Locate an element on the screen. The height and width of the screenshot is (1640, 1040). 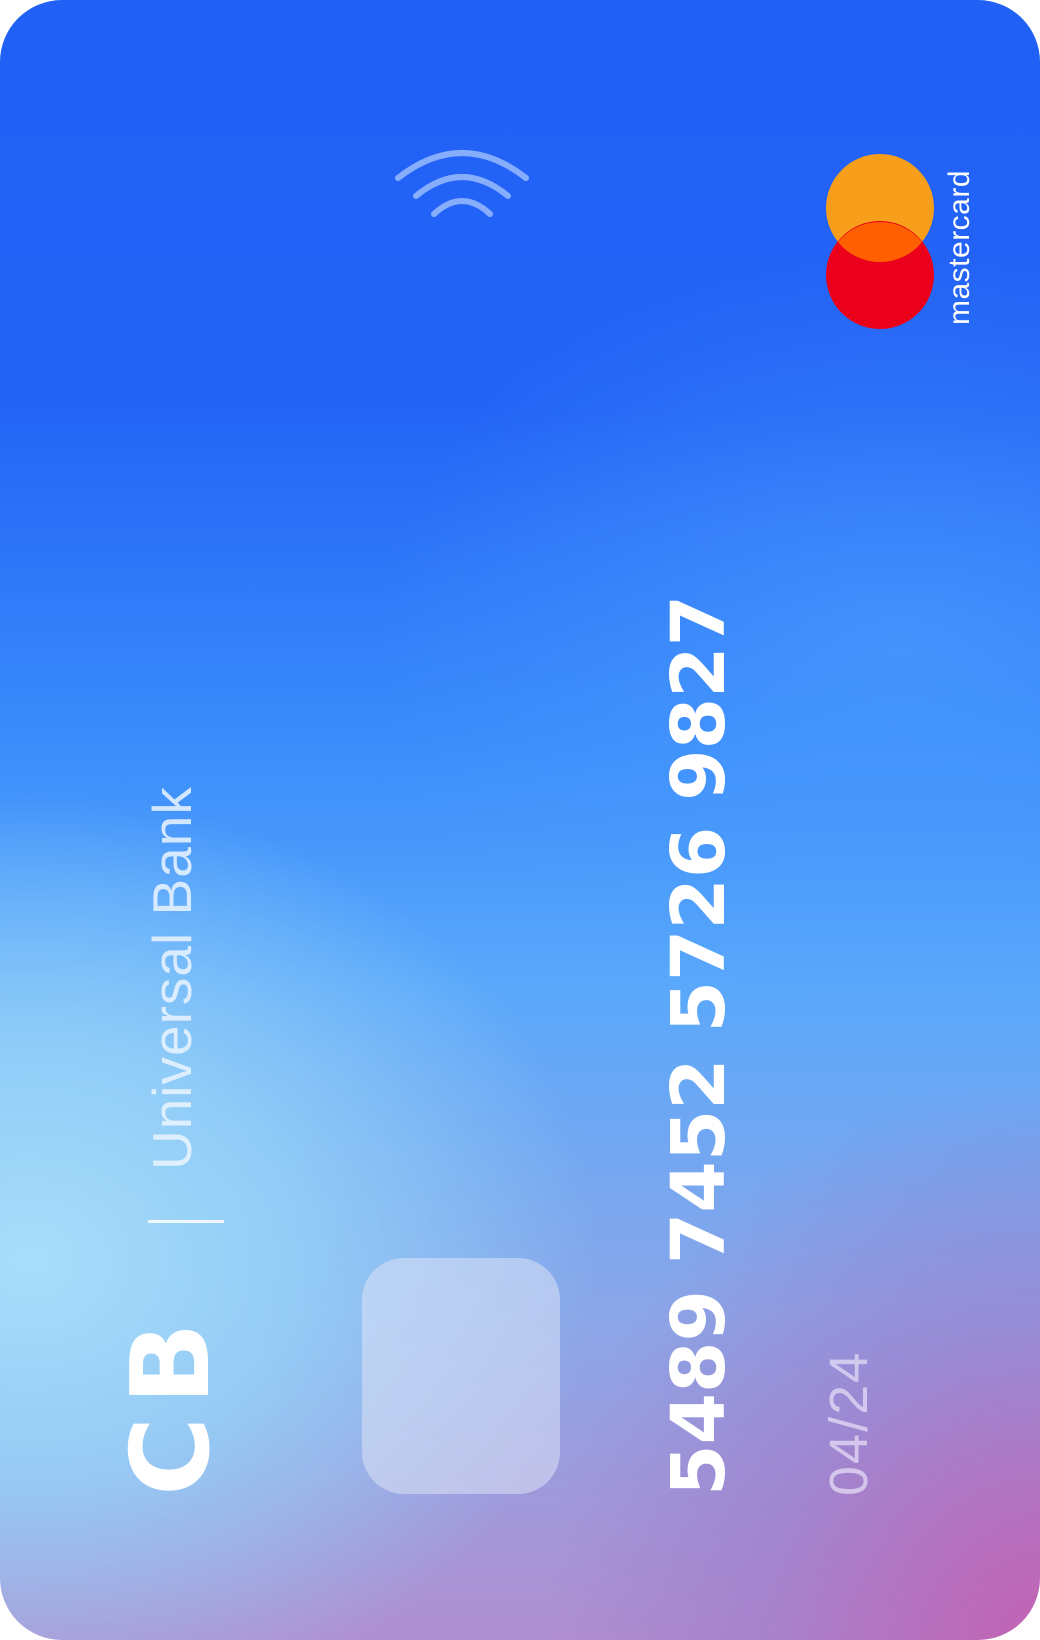
chip-icon is located at coordinates (461, 1376).